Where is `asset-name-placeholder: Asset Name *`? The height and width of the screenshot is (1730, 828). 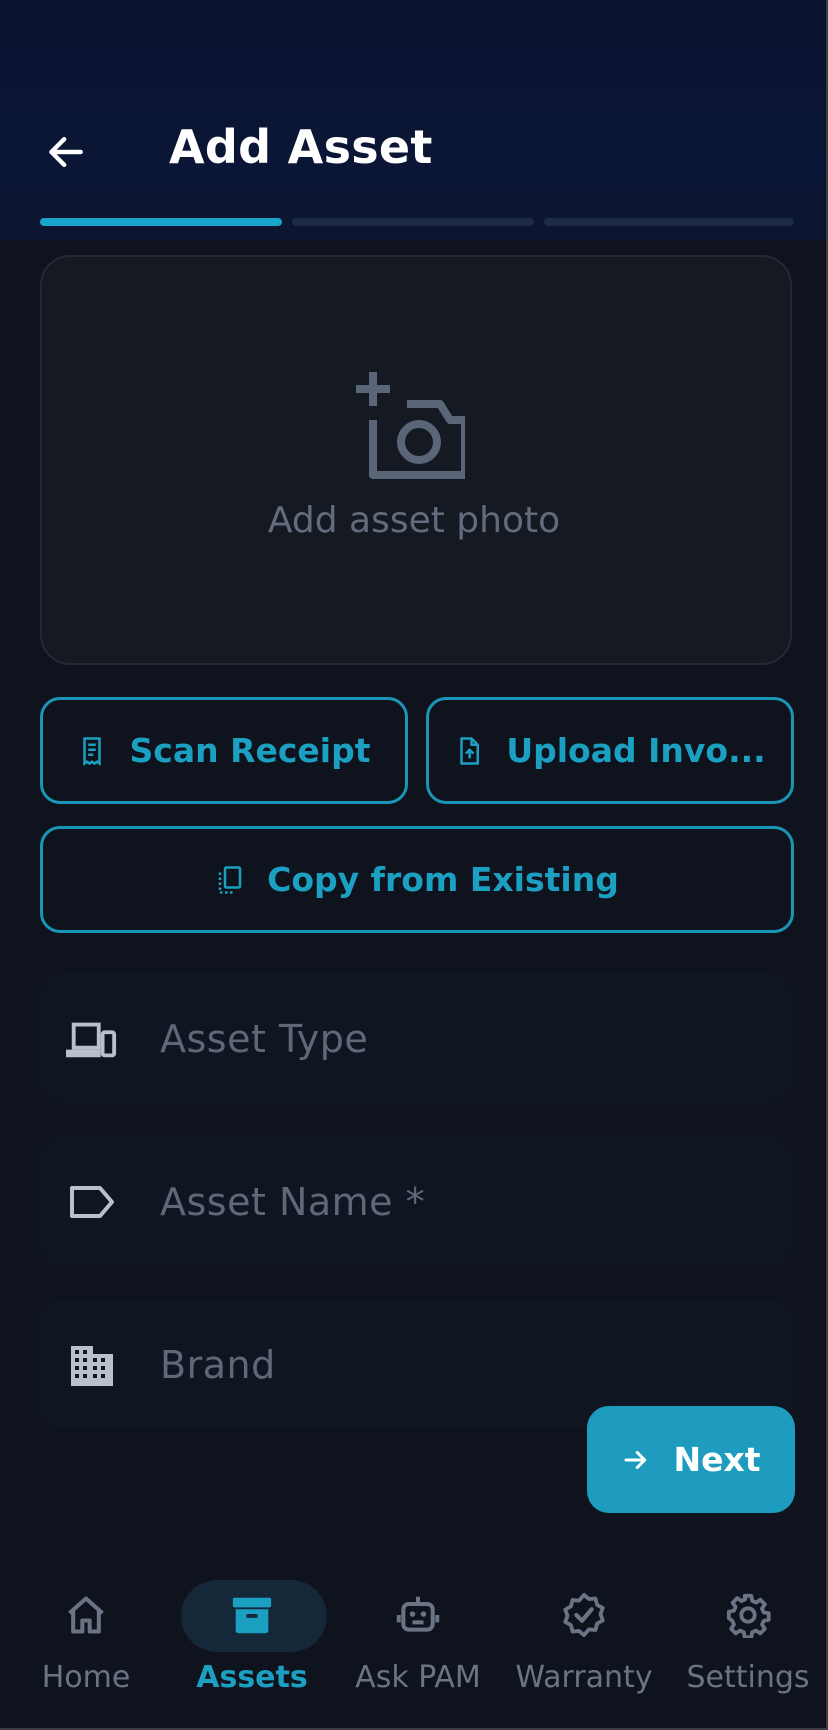
asset-name-placeholder: Asset Name * is located at coordinates (293, 1202).